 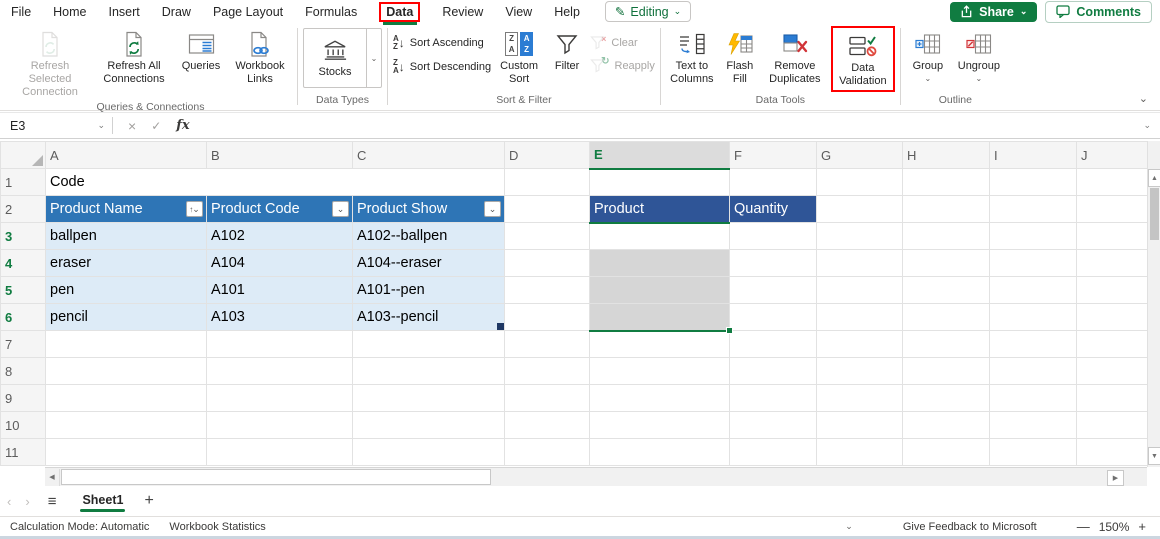 I want to click on cell-c2-header: Product Show ⌄, so click(x=428, y=209).